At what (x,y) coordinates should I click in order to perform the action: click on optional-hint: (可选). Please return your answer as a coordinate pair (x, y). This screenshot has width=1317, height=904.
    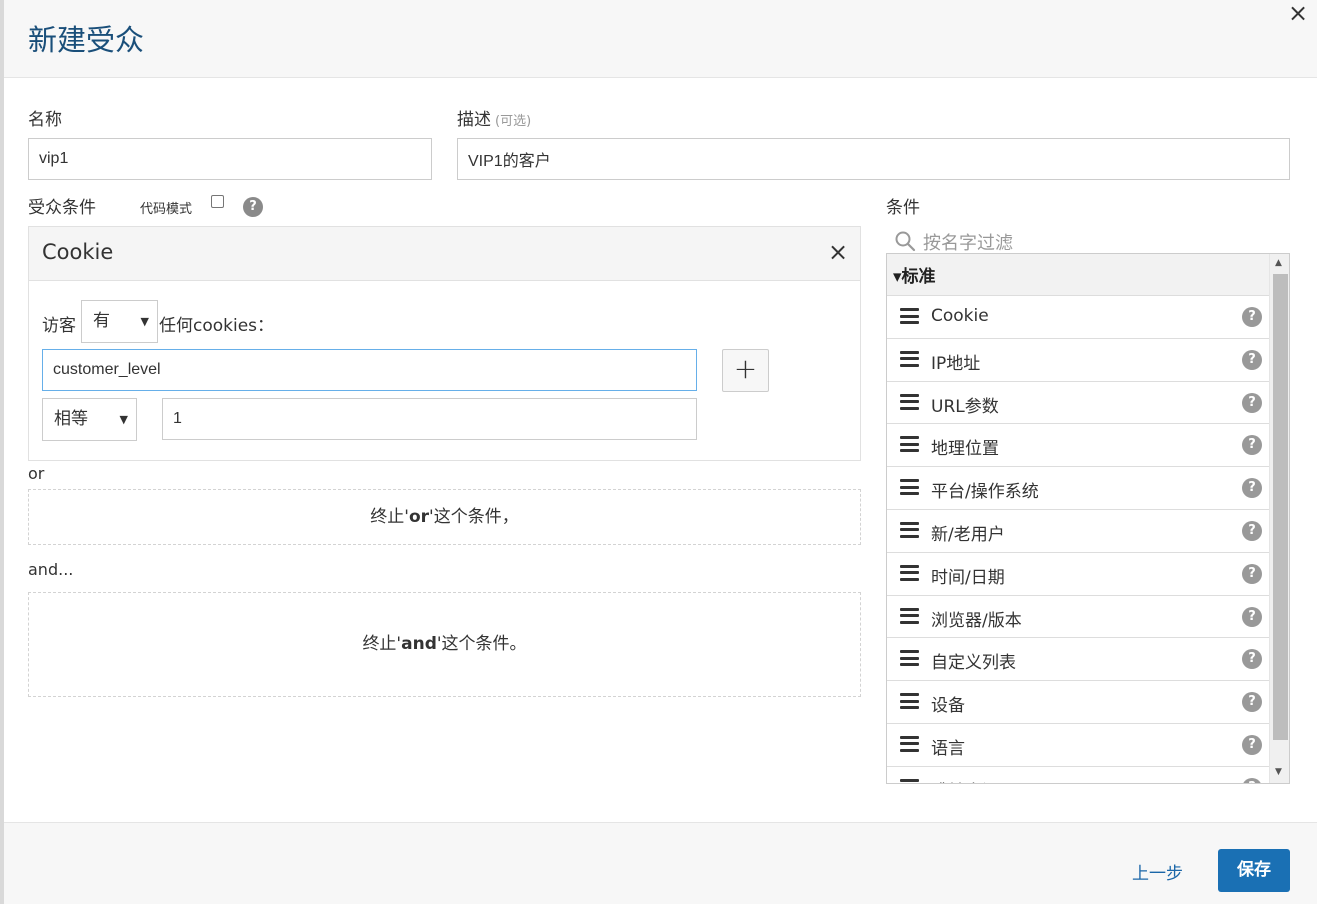
    Looking at the image, I should click on (513, 121).